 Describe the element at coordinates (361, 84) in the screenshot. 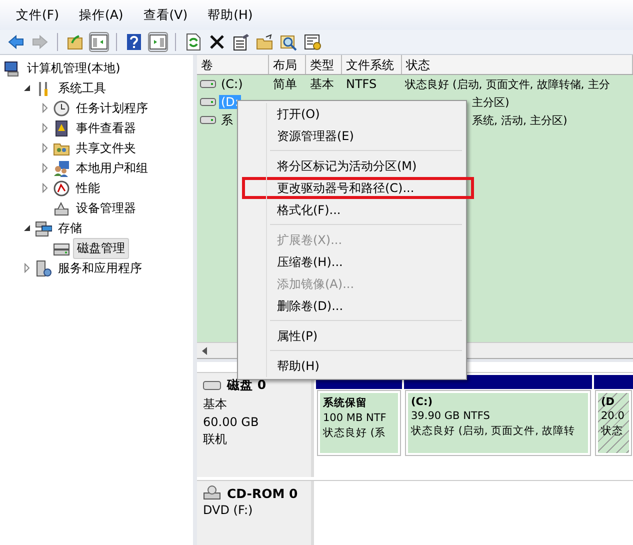

I see `table-cell-text: NTFS` at that location.